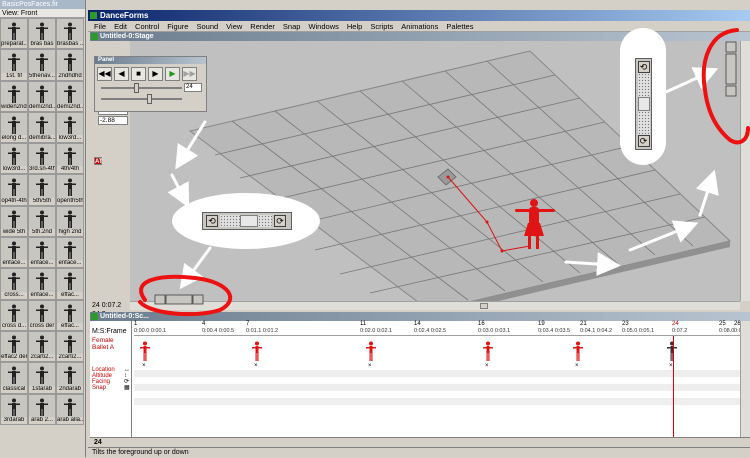 Image resolution: width=750 pixels, height=458 pixels. I want to click on menu-help: Help, so click(354, 26).